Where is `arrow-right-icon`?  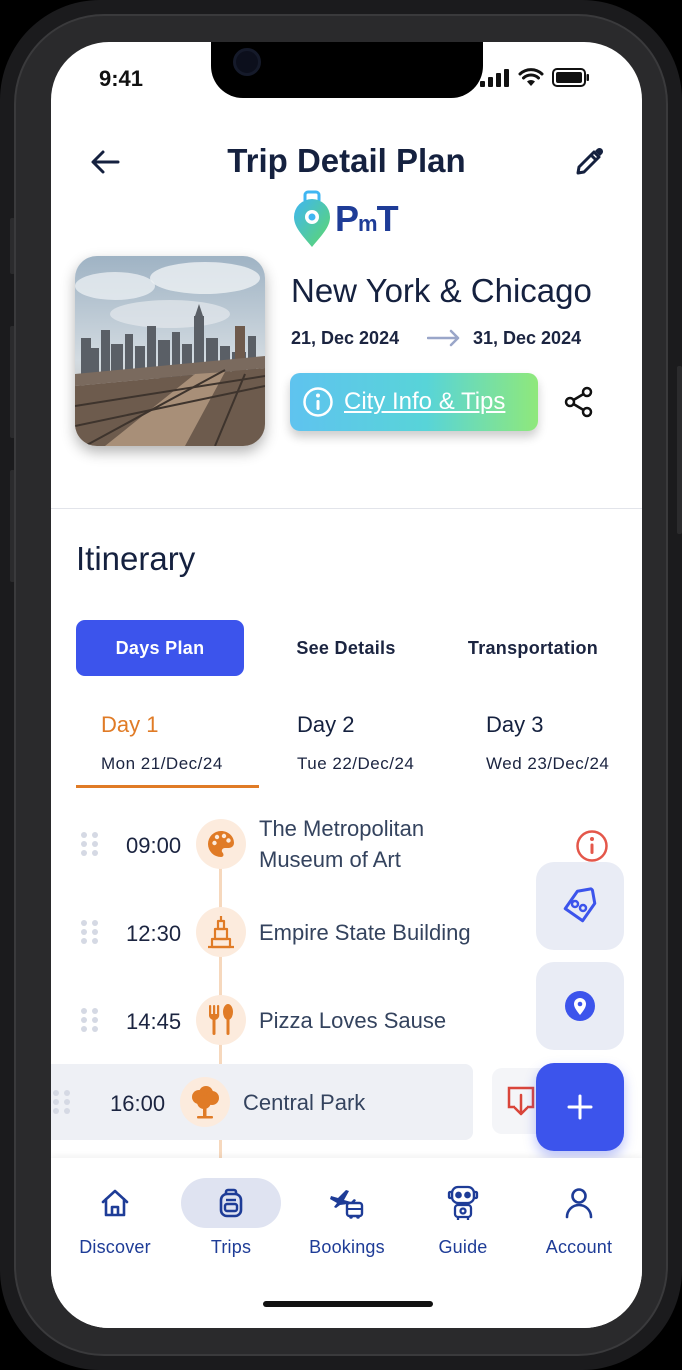
arrow-right-icon is located at coordinates (443, 338).